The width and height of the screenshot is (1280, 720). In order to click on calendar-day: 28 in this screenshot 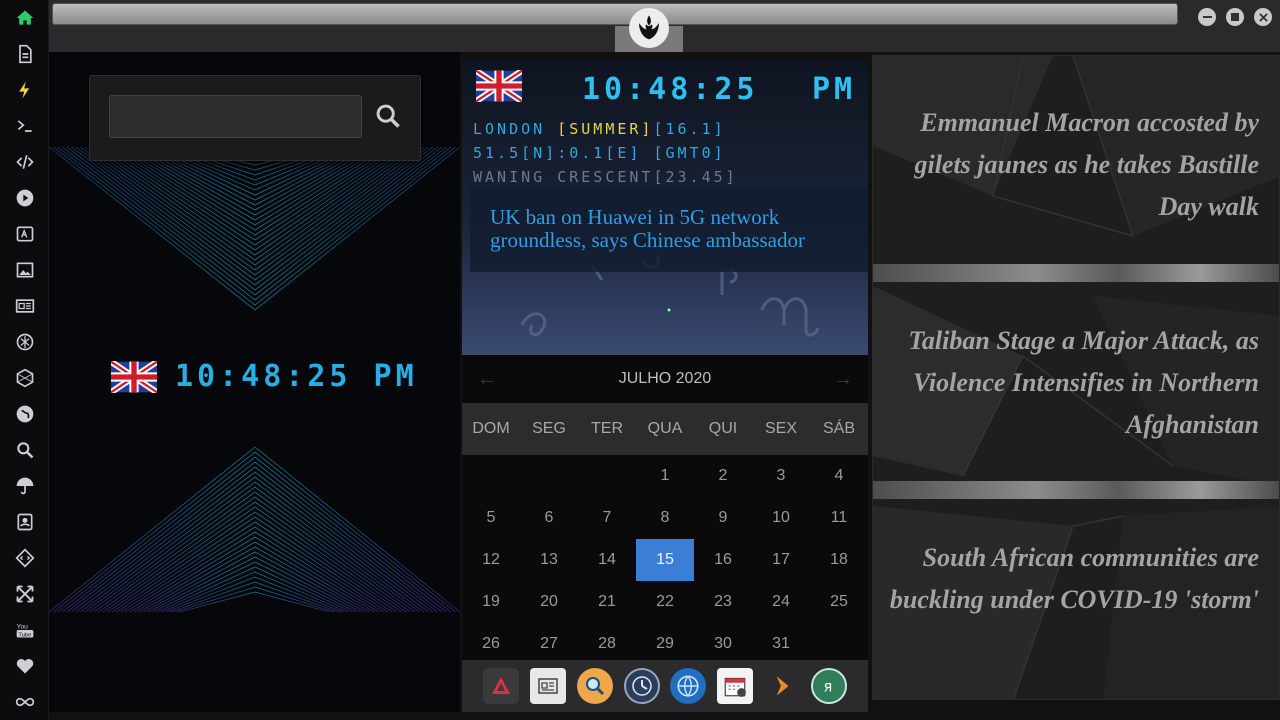, I will do `click(607, 644)`.